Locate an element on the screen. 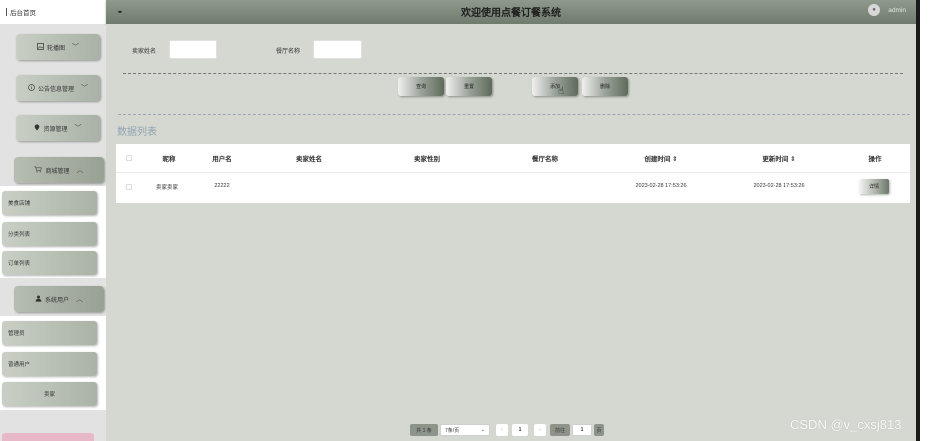  page-title: 欢迎使用点餐订餐系统 is located at coordinates (511, 13).